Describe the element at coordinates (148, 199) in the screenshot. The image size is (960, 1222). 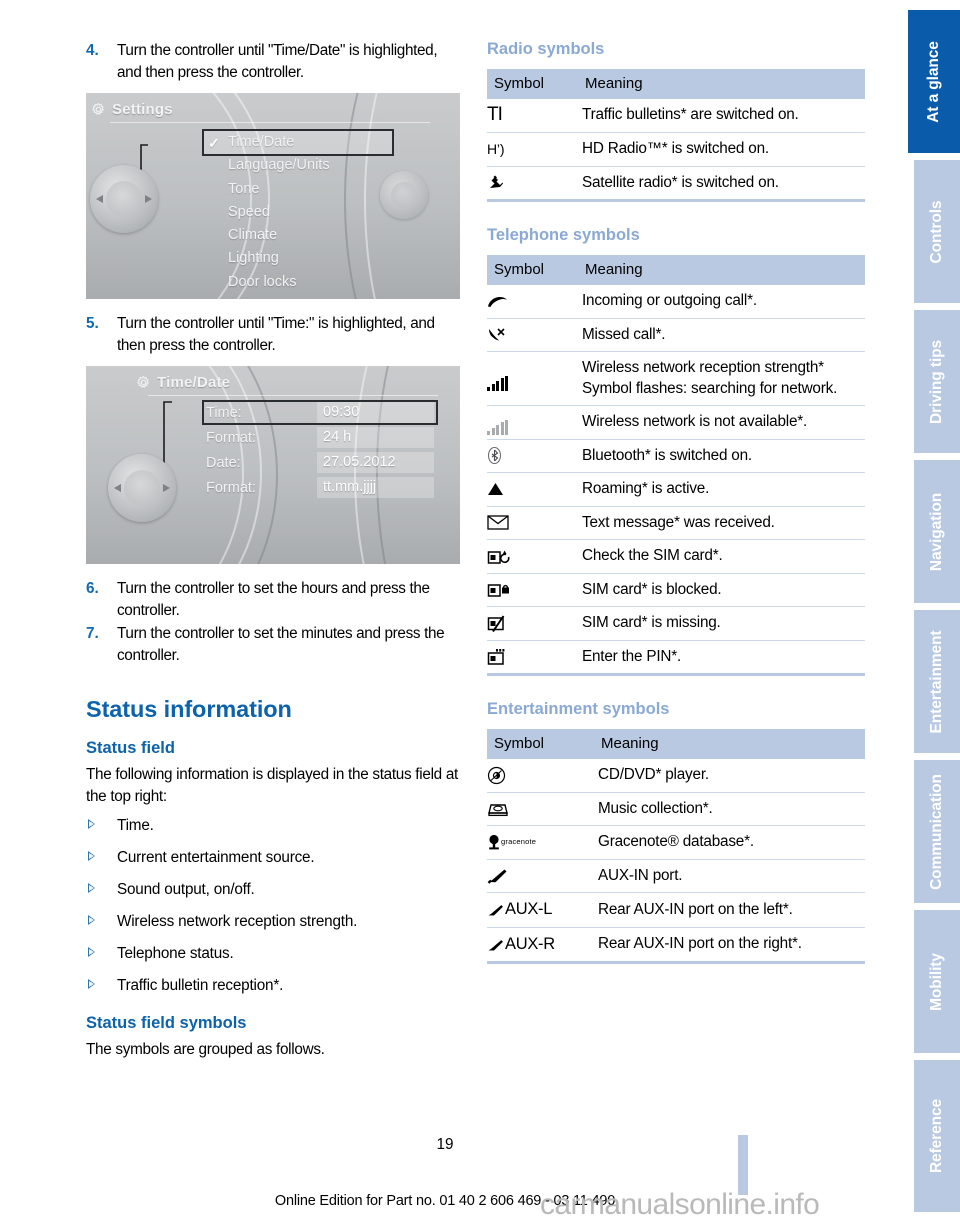
I see `arrow-right-icon` at that location.